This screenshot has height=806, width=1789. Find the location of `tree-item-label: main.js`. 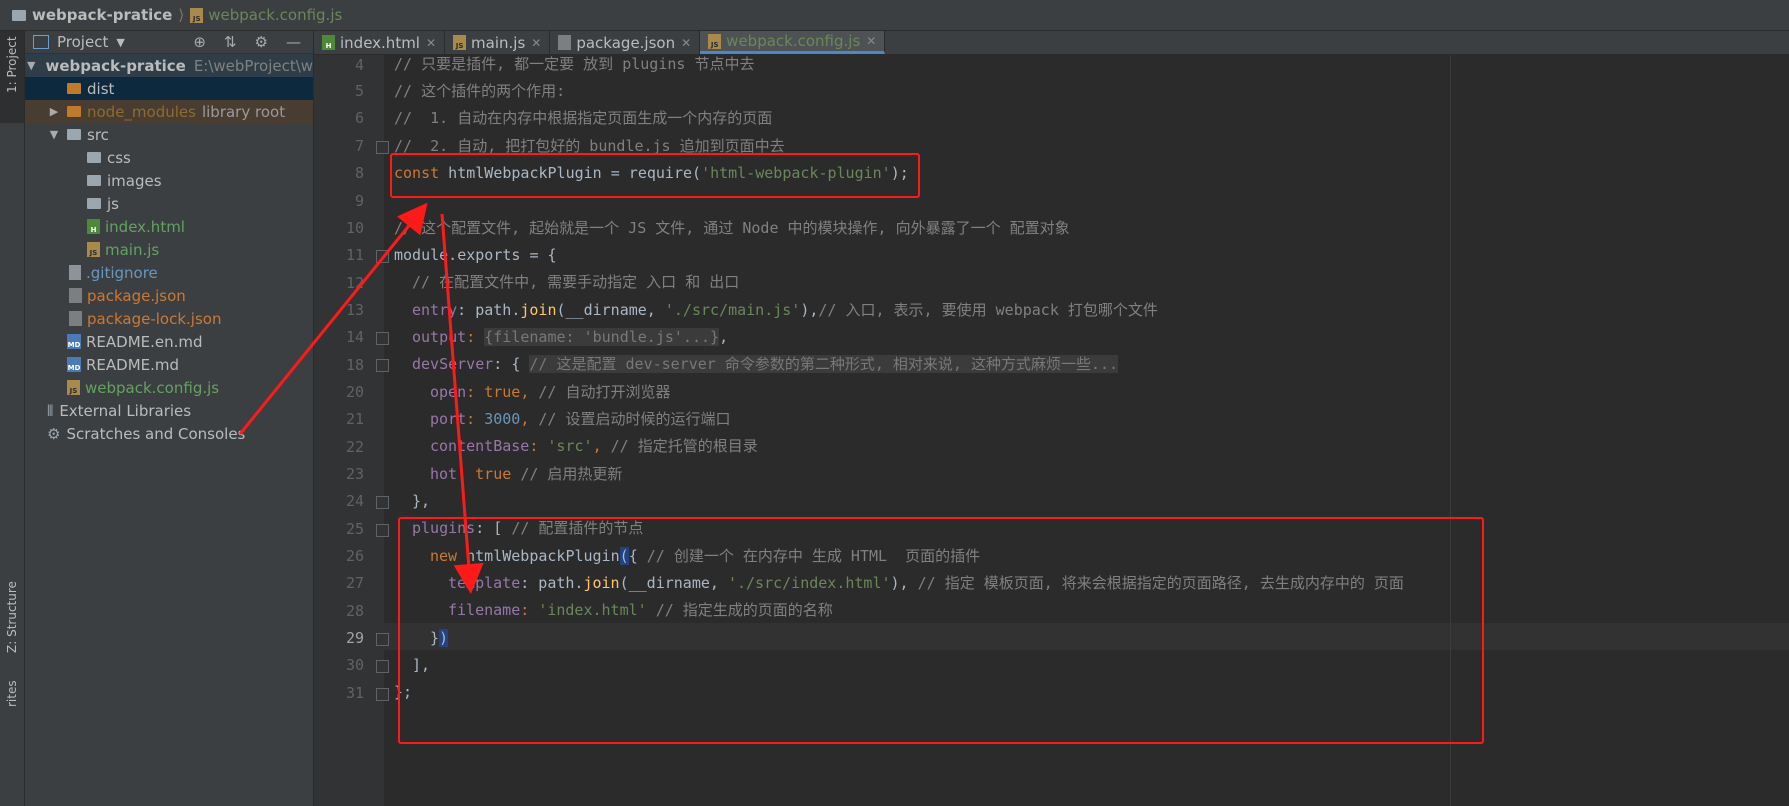

tree-item-label: main.js is located at coordinates (132, 249).